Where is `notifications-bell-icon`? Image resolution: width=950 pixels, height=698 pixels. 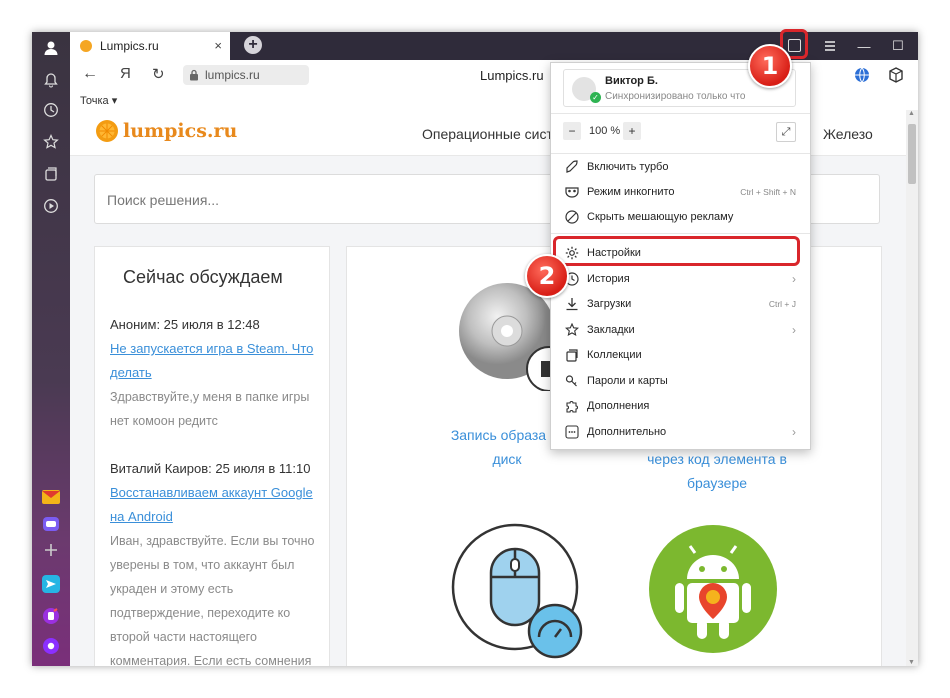
notifications-bell-icon is located at coordinates (51, 80).